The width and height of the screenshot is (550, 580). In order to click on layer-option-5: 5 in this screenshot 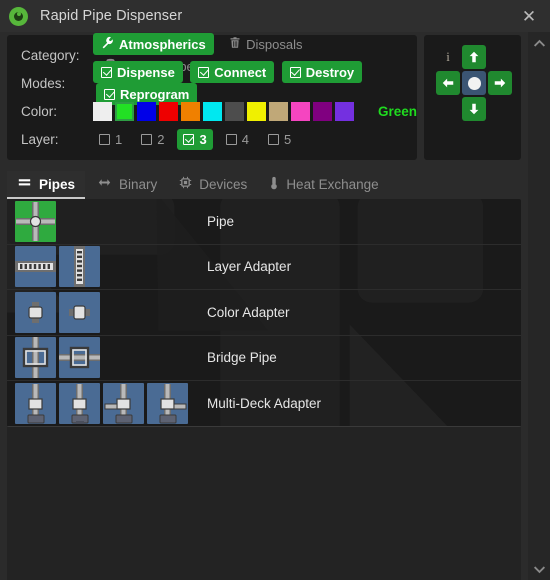, I will do `click(279, 139)`.